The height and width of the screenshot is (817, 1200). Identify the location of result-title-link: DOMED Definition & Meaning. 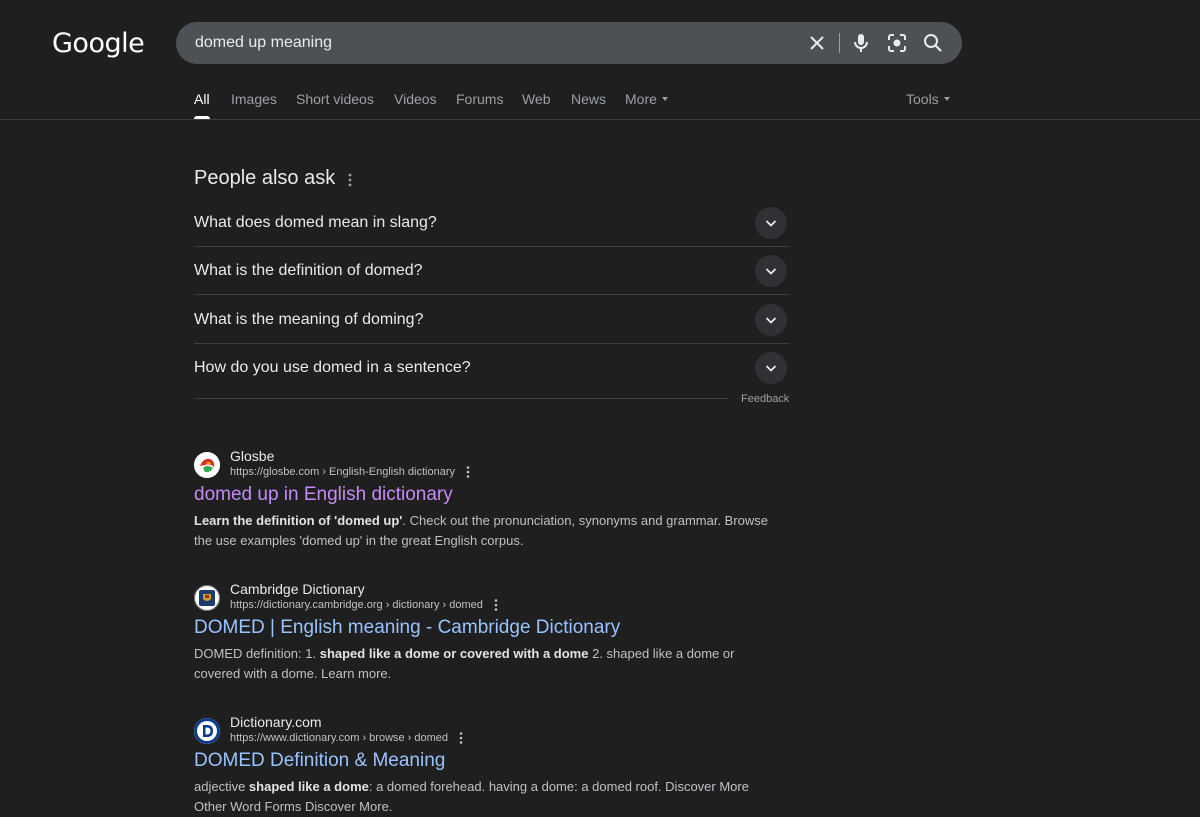
(319, 761).